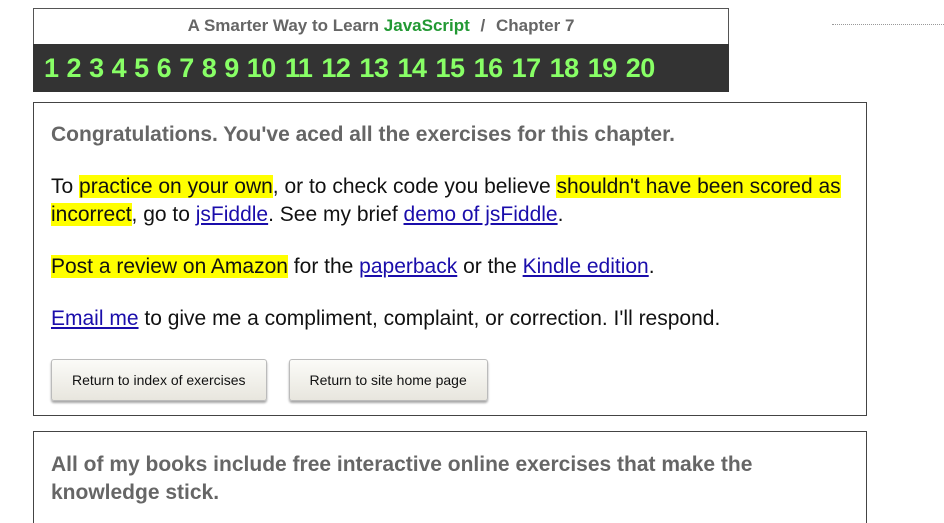 The image size is (944, 523). What do you see at coordinates (481, 214) in the screenshot?
I see `jsfiddle-demo-link: demo of jsFiddle` at bounding box center [481, 214].